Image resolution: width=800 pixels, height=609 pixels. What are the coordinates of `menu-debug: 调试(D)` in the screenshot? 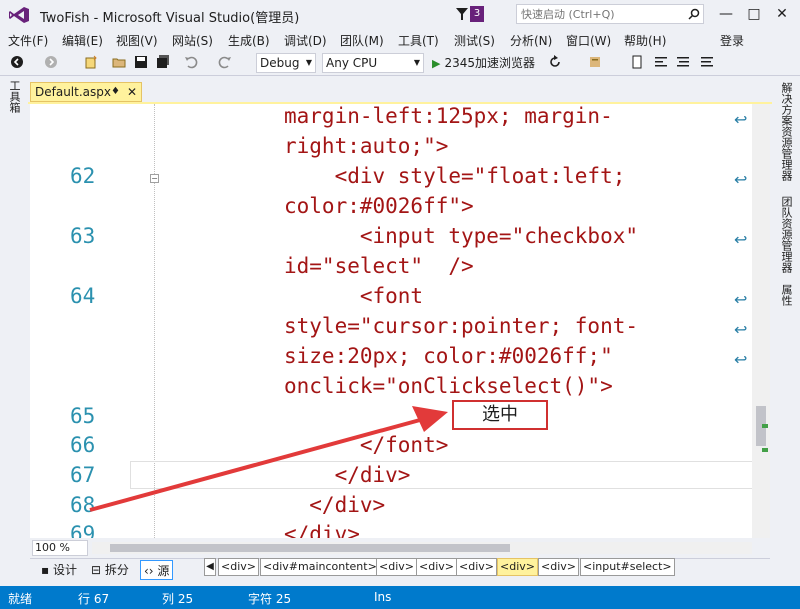 It's located at (305, 40).